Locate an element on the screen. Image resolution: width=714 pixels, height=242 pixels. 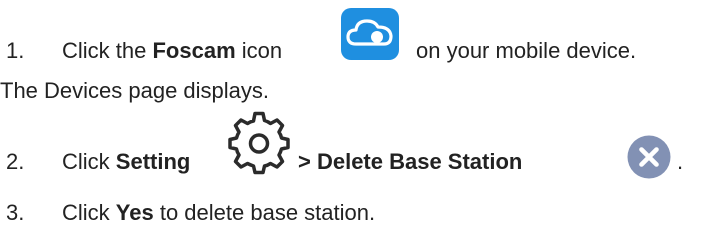
gear-icon is located at coordinates (259, 144).